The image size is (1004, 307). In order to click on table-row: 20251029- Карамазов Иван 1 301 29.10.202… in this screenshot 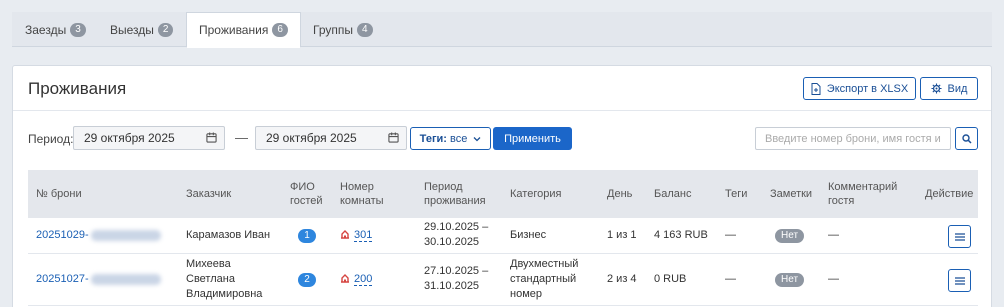, I will do `click(503, 236)`.